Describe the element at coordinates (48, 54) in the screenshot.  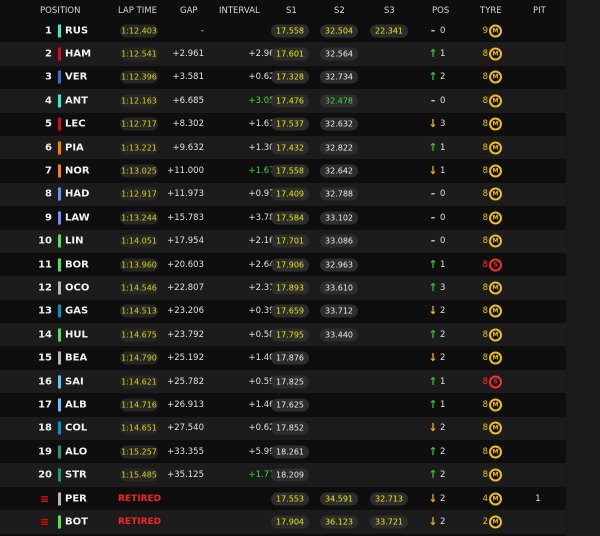
I see `position-number: 2` at that location.